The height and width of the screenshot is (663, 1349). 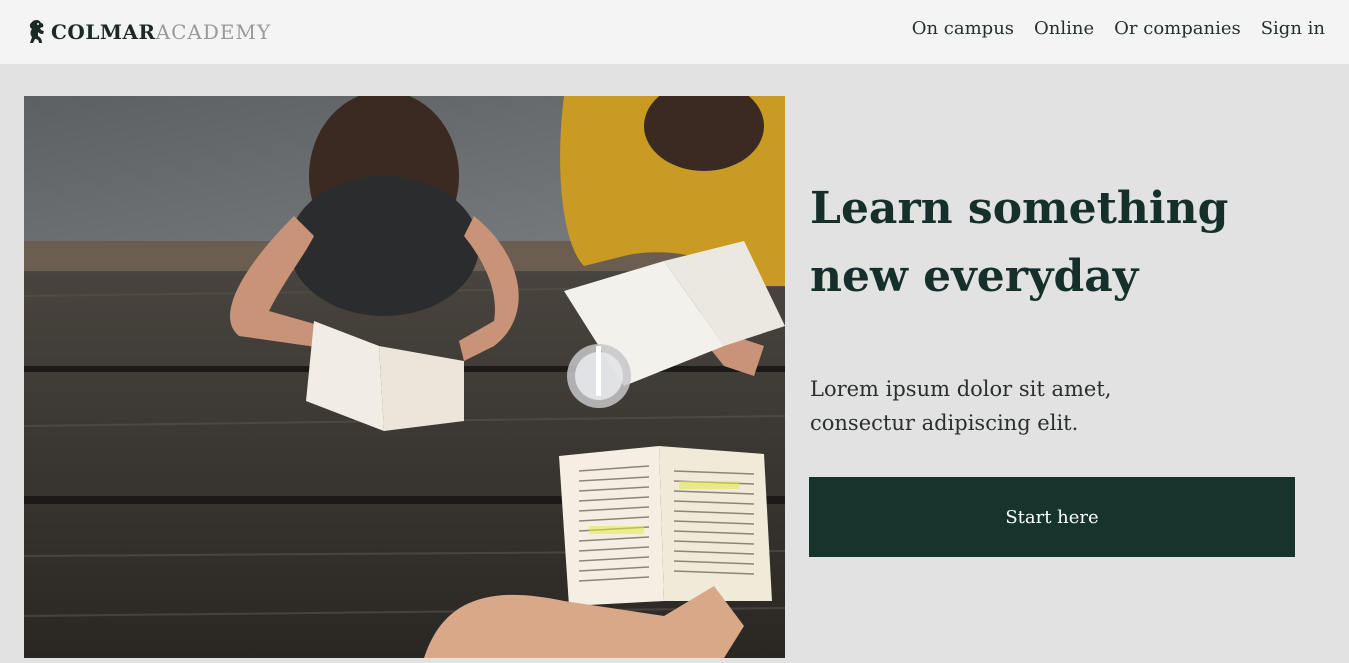 What do you see at coordinates (1064, 28) in the screenshot?
I see `nav-link-online: Online` at bounding box center [1064, 28].